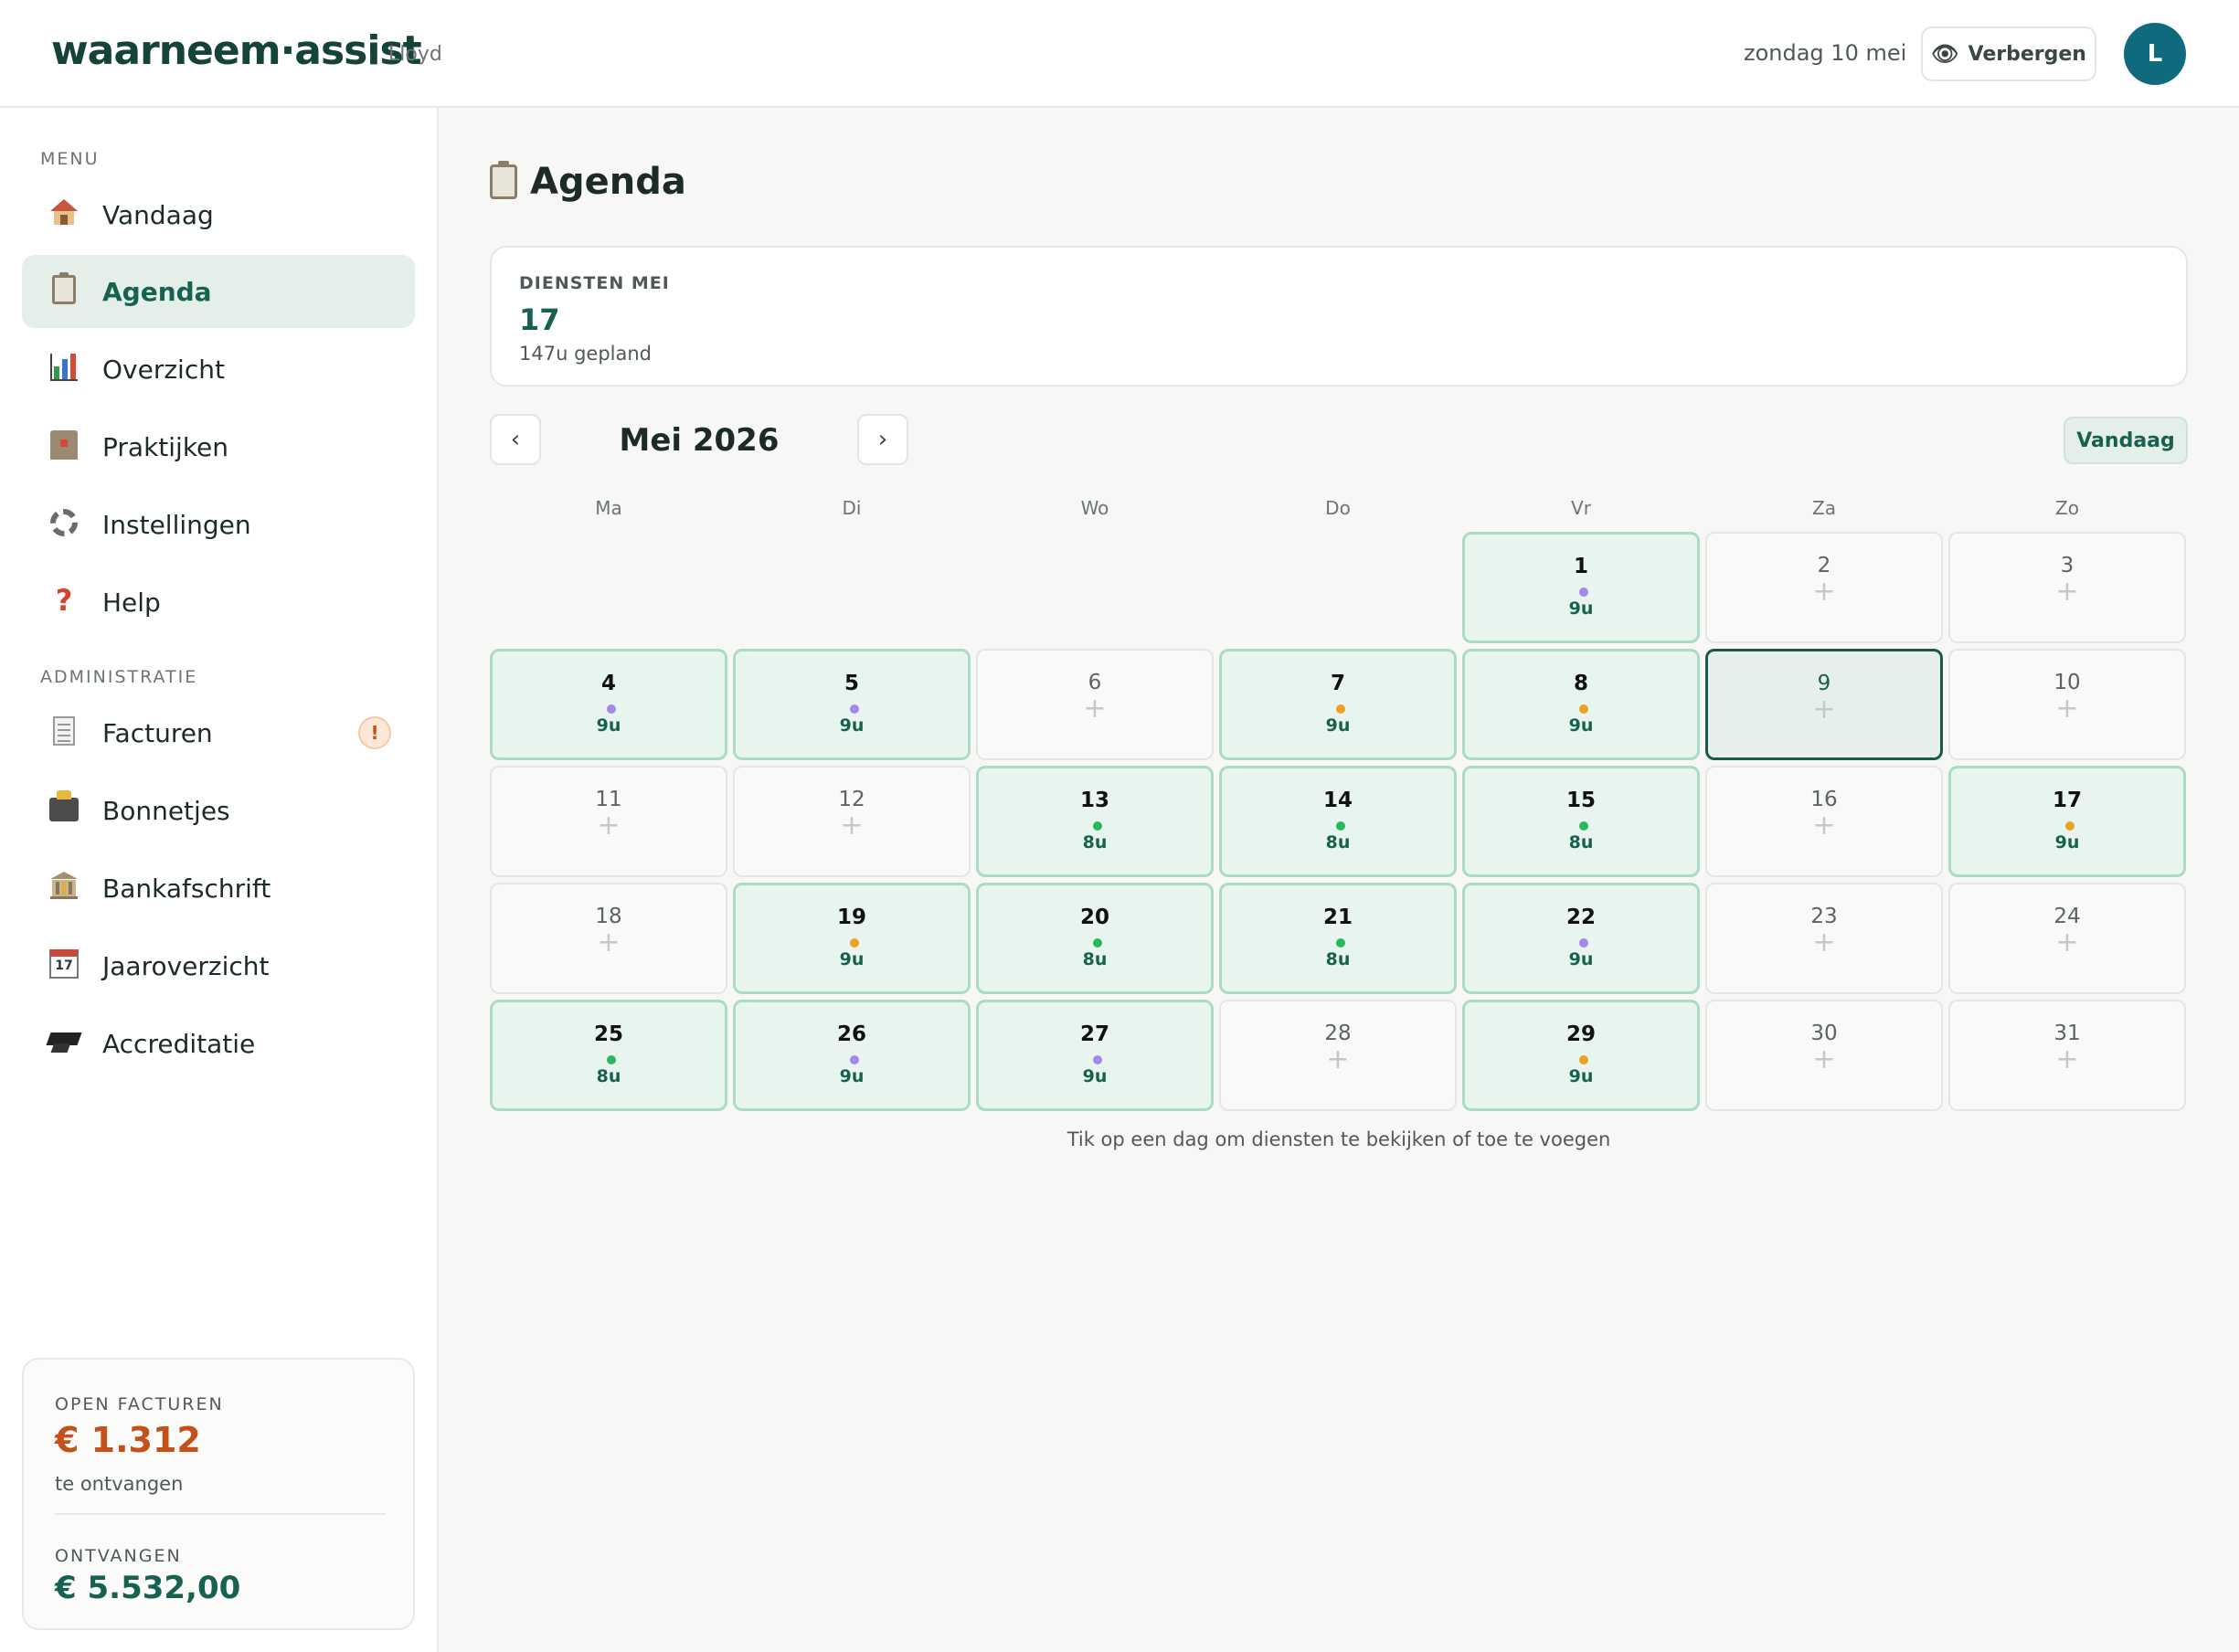 This screenshot has height=1652, width=2239. I want to click on sidebar-item-praktijken: Praktijken, so click(218, 447).